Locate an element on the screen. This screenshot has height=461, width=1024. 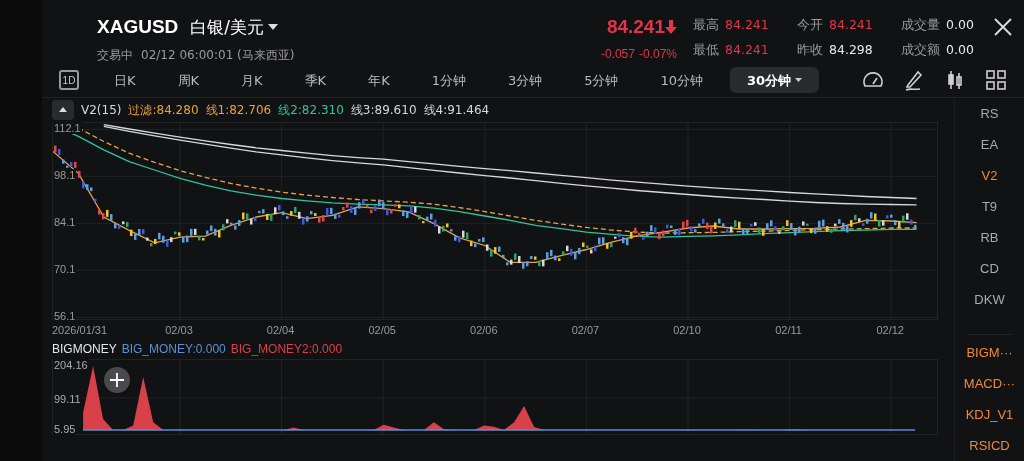
axis-label: 02/07 is located at coordinates (585, 330).